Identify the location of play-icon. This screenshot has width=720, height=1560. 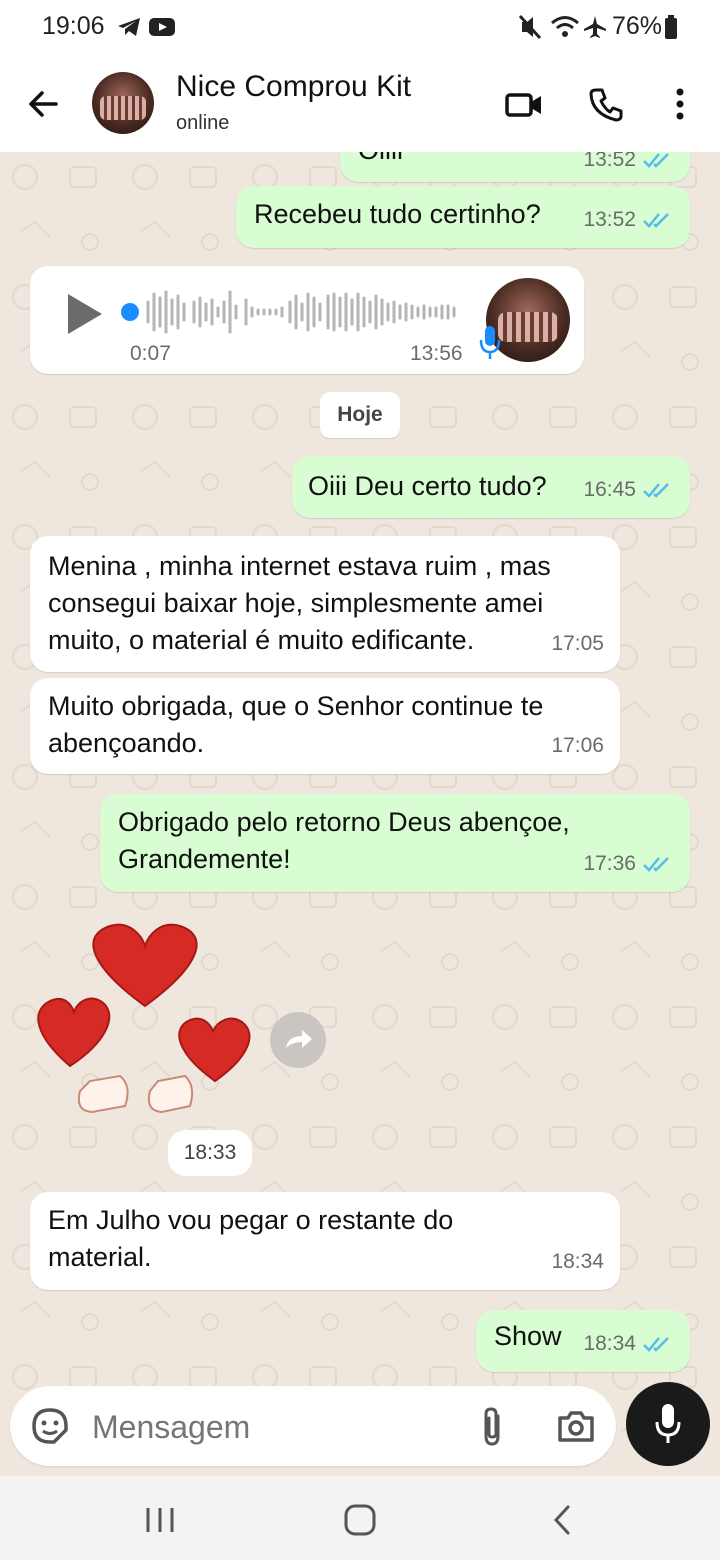
(84, 314).